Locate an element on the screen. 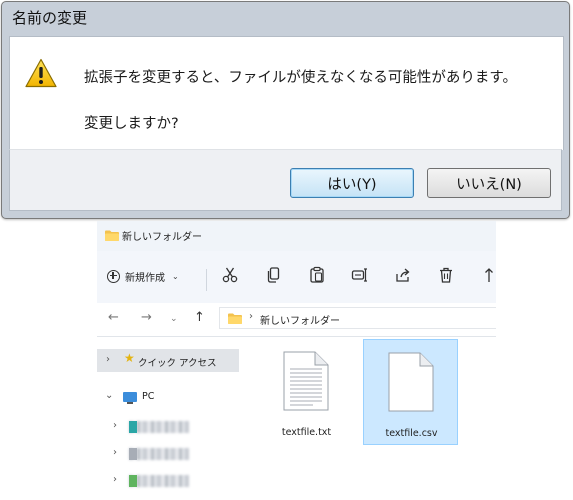  nav-item-quick-access: › ★ クイック アクセス is located at coordinates (168, 360).